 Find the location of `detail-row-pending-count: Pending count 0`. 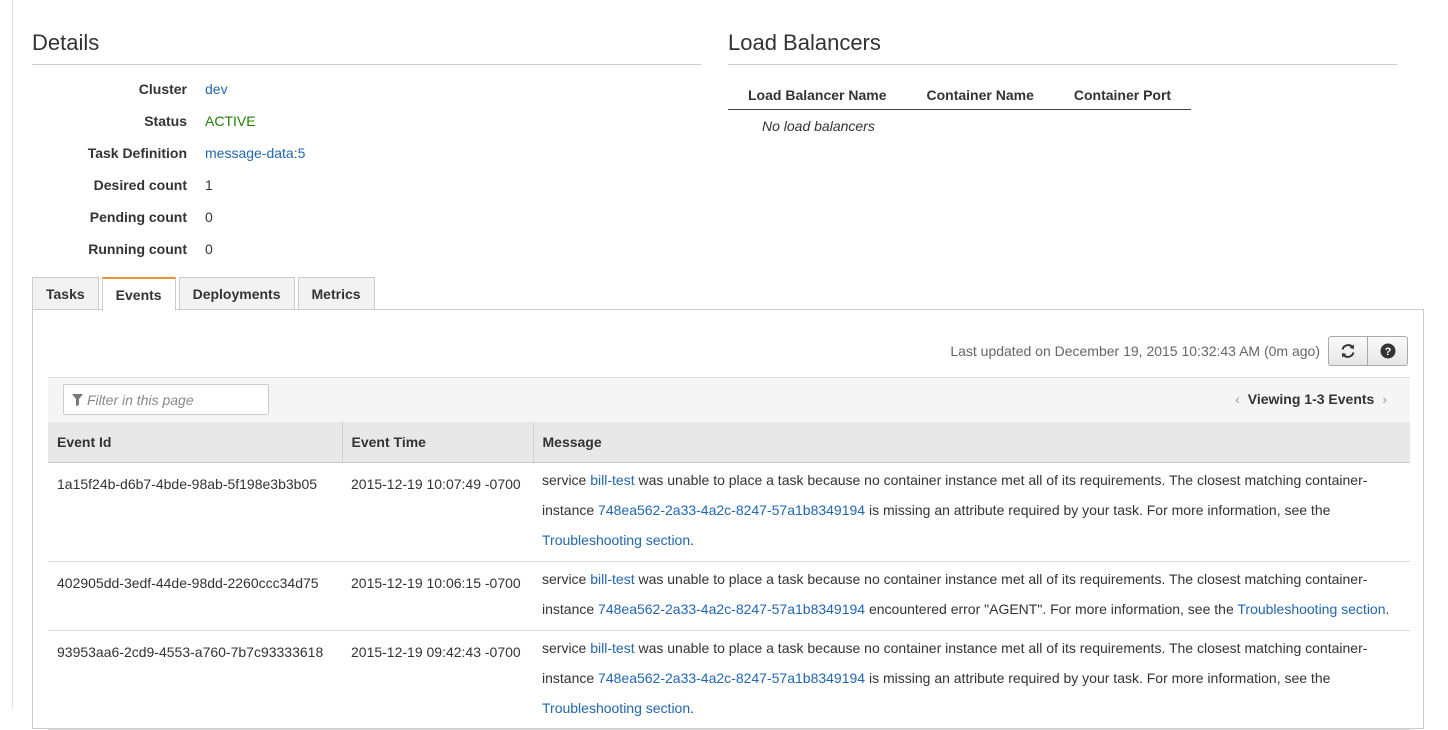

detail-row-pending-count: Pending count 0 is located at coordinates (366, 217).